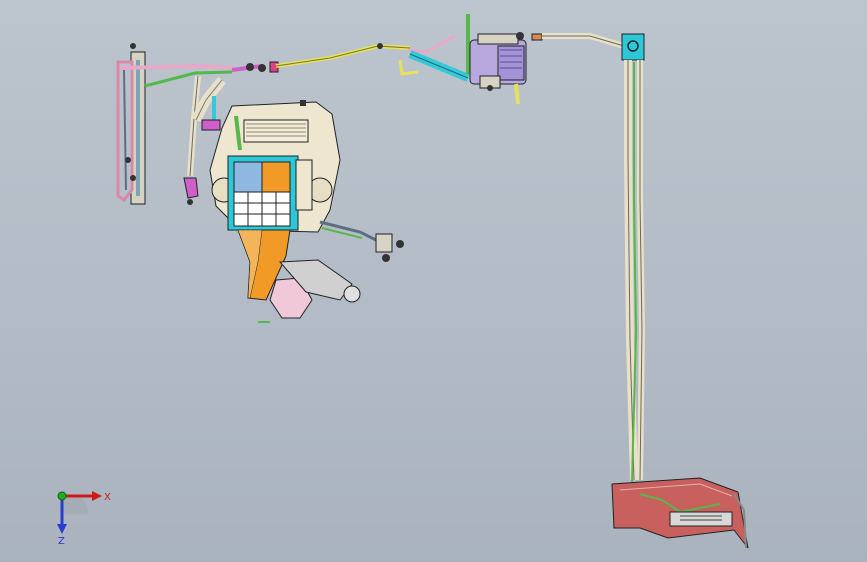 The height and width of the screenshot is (562, 867). I want to click on coordinate-triad-icon: X Z, so click(84, 519).